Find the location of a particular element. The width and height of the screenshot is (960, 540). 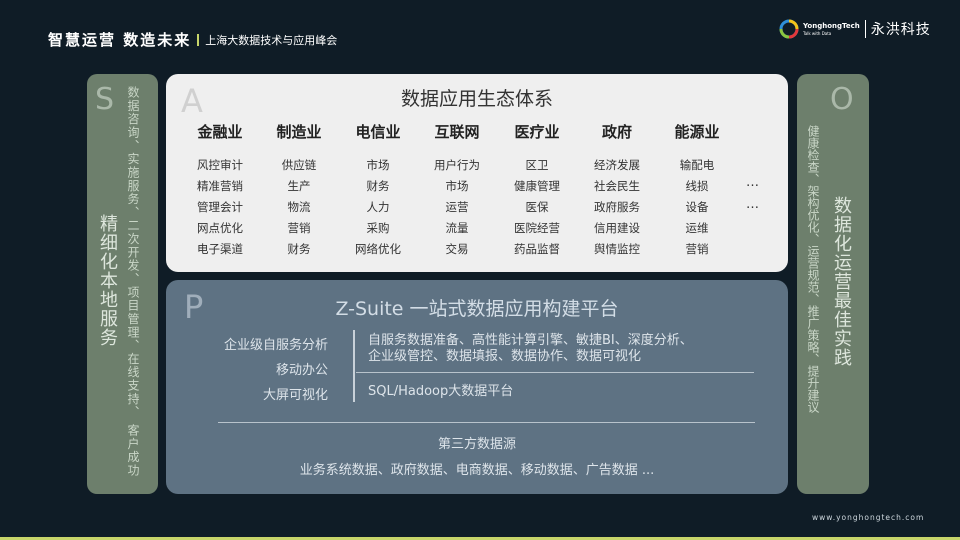

header-divider is located at coordinates (198, 39).